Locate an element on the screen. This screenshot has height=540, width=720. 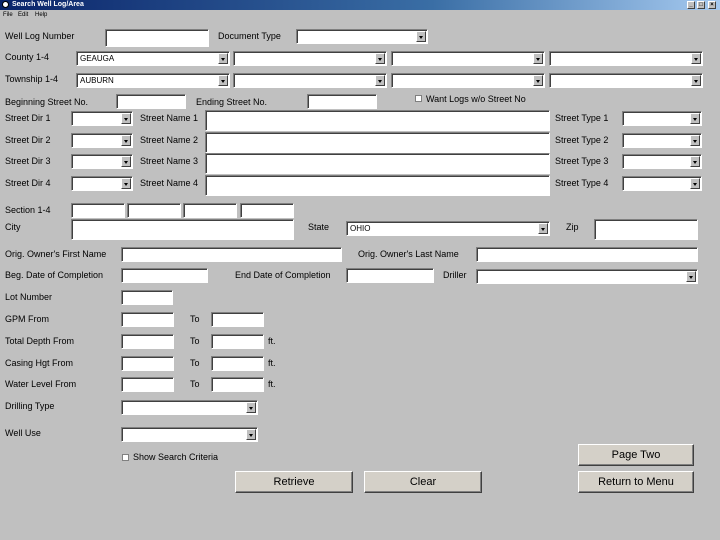
county-label: County 1-4 is located at coordinates (27, 57).